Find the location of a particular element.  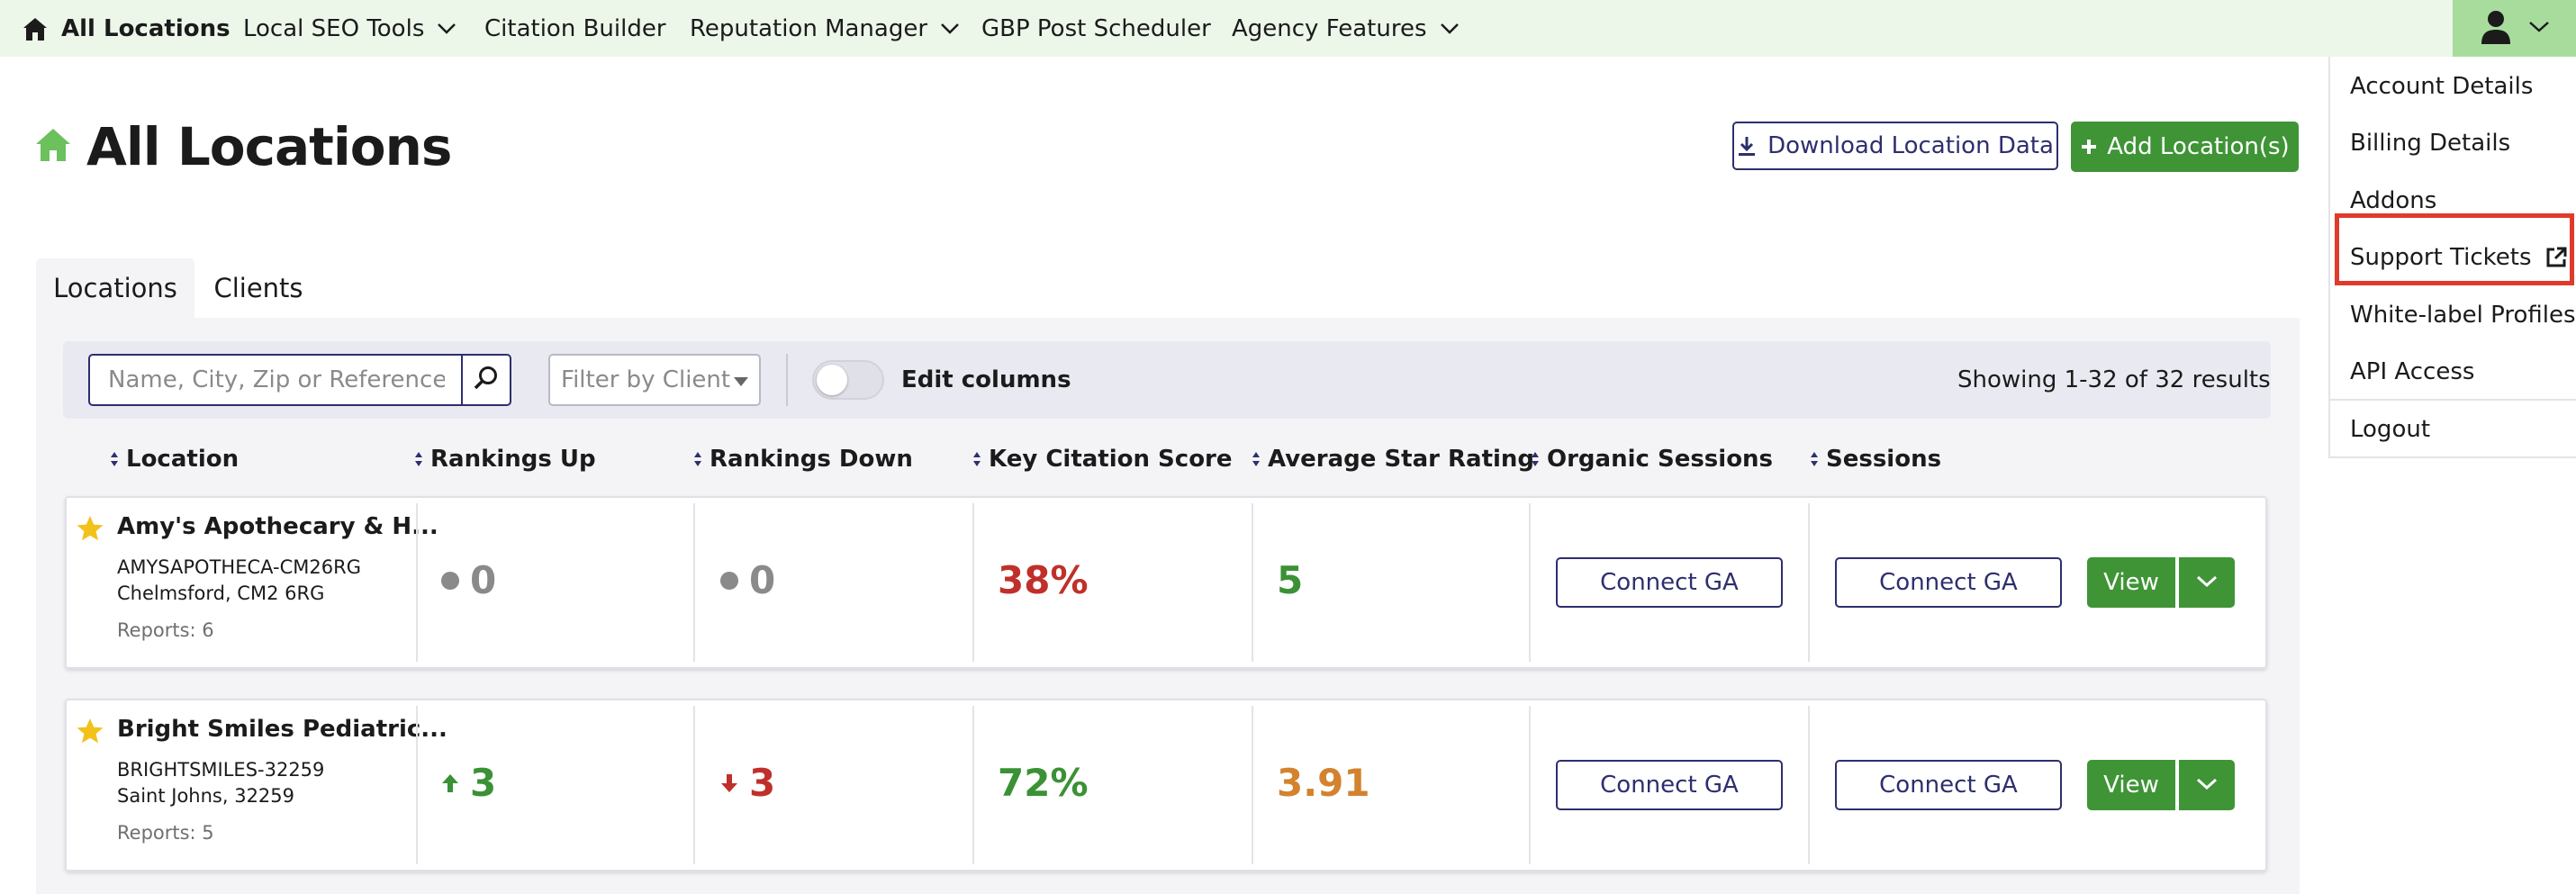

rankings-down-value: 0 is located at coordinates (747, 580).